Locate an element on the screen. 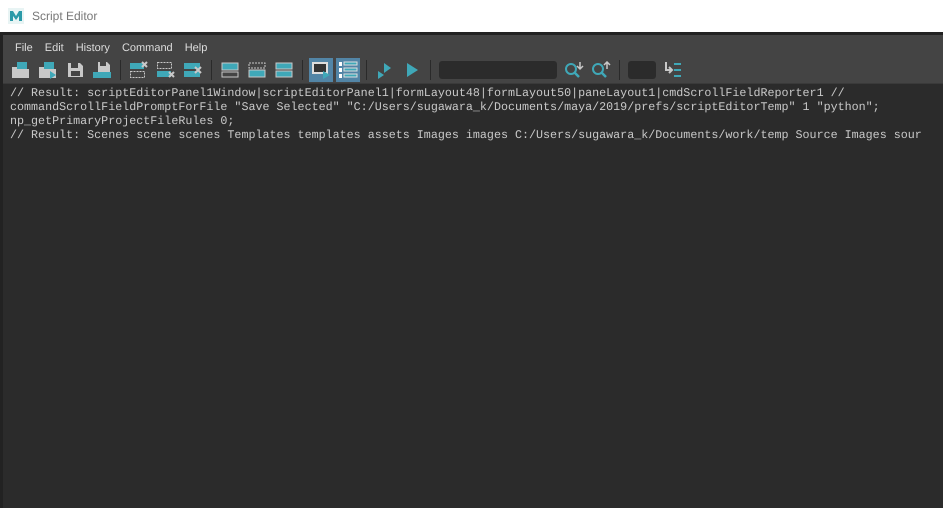  open-folder-icon is located at coordinates (21, 70).